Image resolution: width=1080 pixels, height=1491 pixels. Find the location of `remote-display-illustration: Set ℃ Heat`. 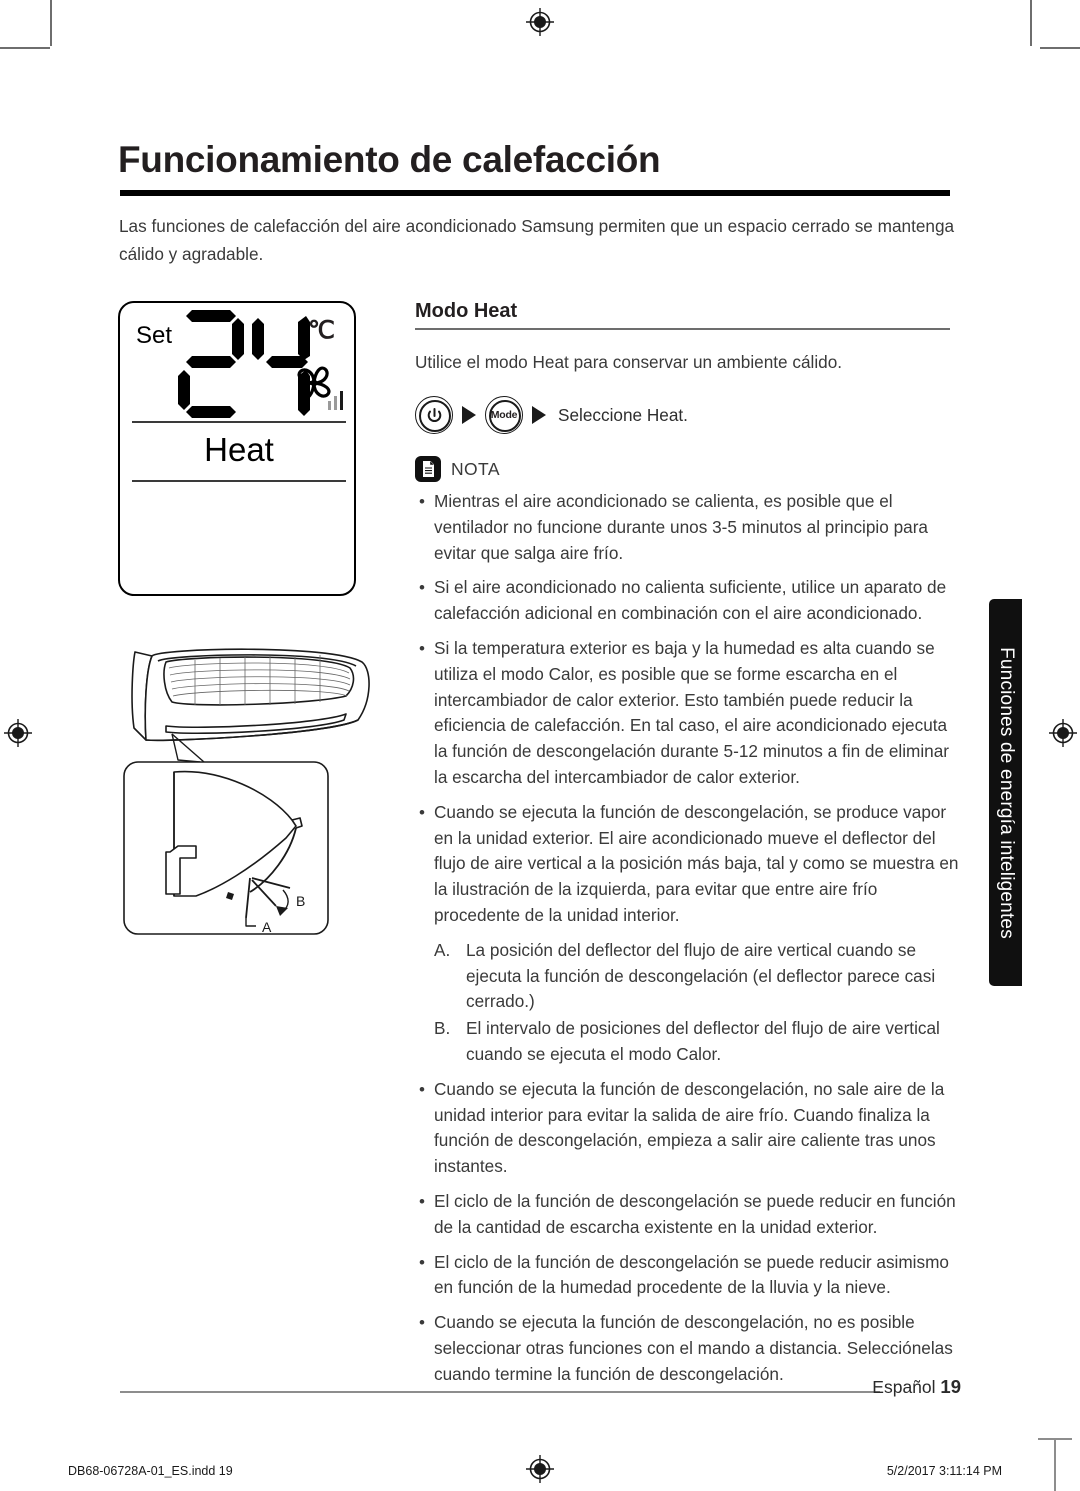

remote-display-illustration: Set ℃ Heat is located at coordinates (237, 448).